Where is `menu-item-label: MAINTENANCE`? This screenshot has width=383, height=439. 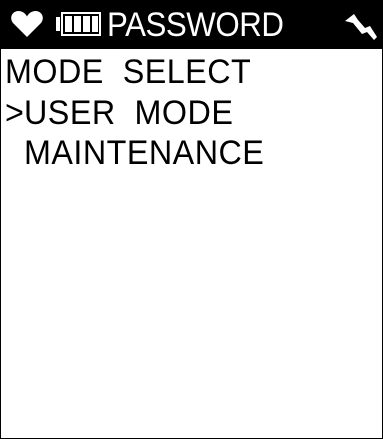 menu-item-label: MAINTENANCE is located at coordinates (144, 153).